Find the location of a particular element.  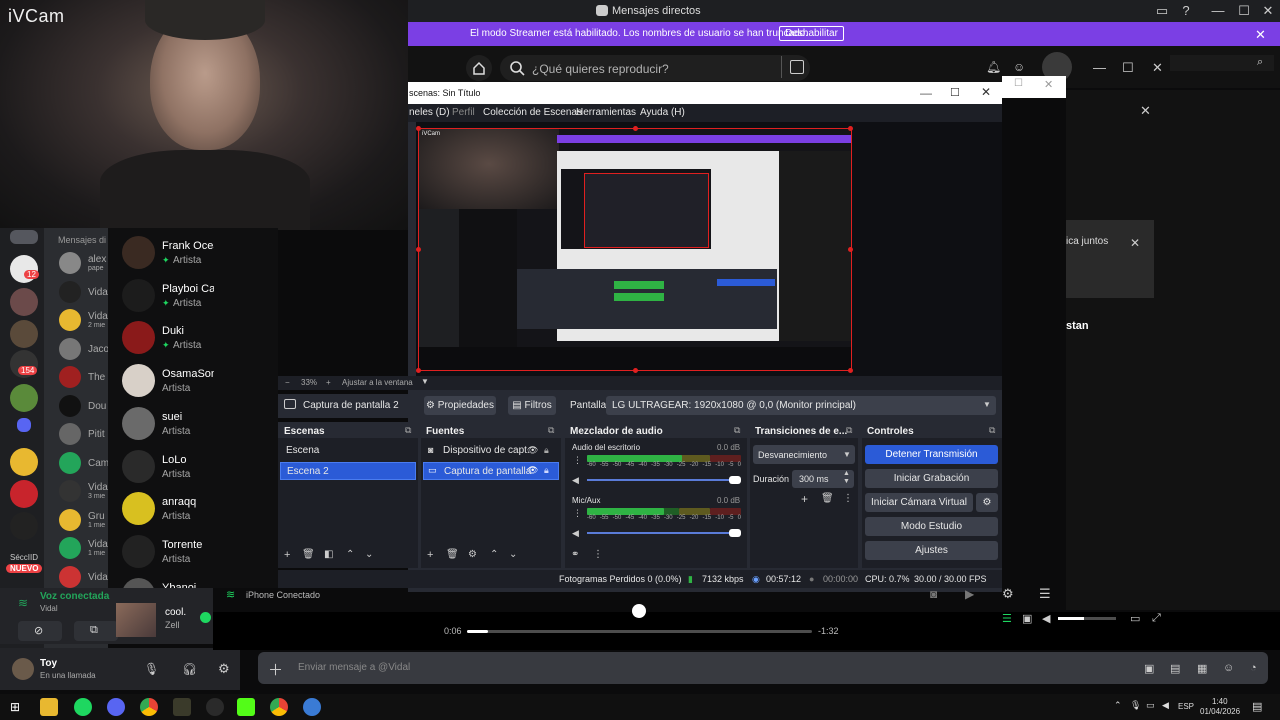

track-title: cool. is located at coordinates (175, 612).